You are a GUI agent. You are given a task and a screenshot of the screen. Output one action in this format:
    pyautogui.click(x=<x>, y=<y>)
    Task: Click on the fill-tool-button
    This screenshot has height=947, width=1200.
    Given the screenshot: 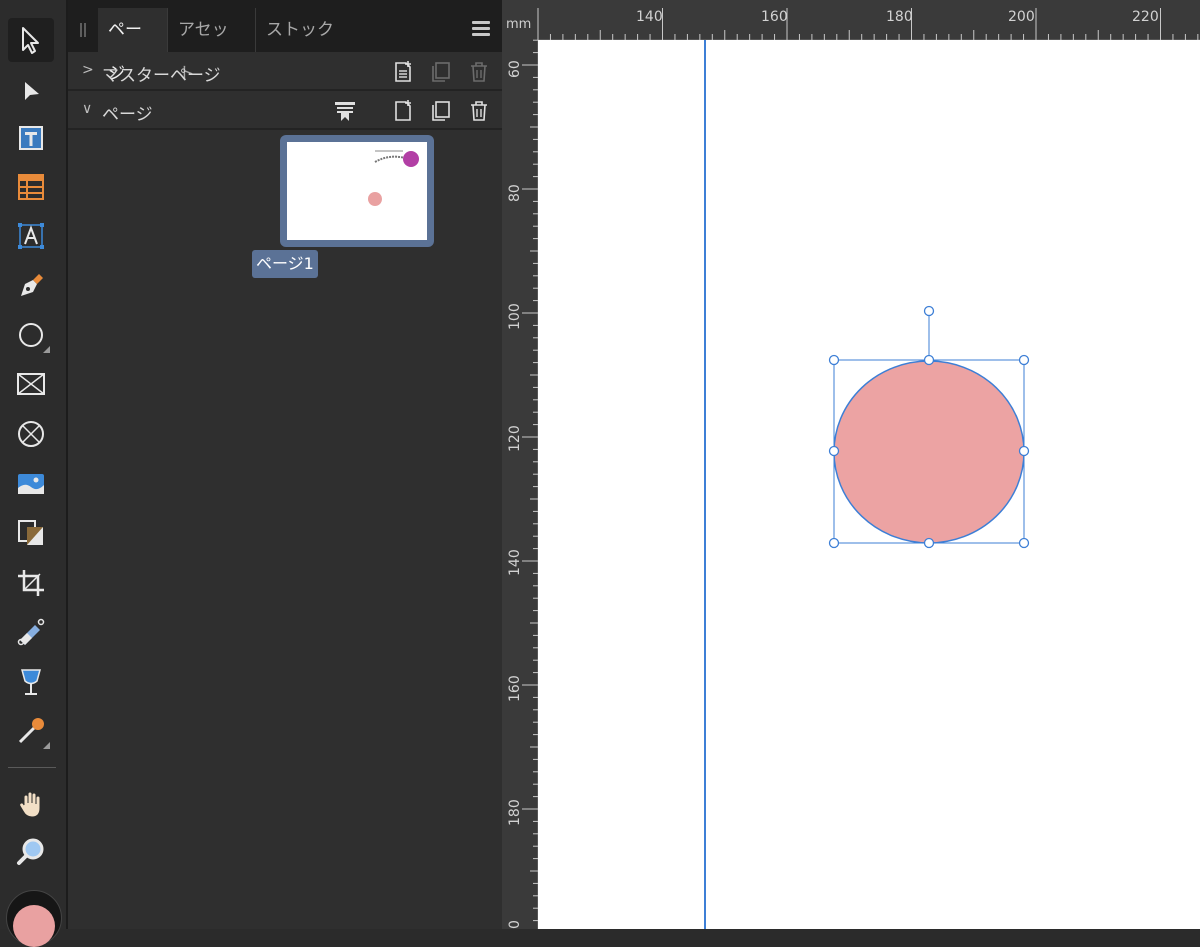 What is the action you would take?
    pyautogui.click(x=31, y=632)
    